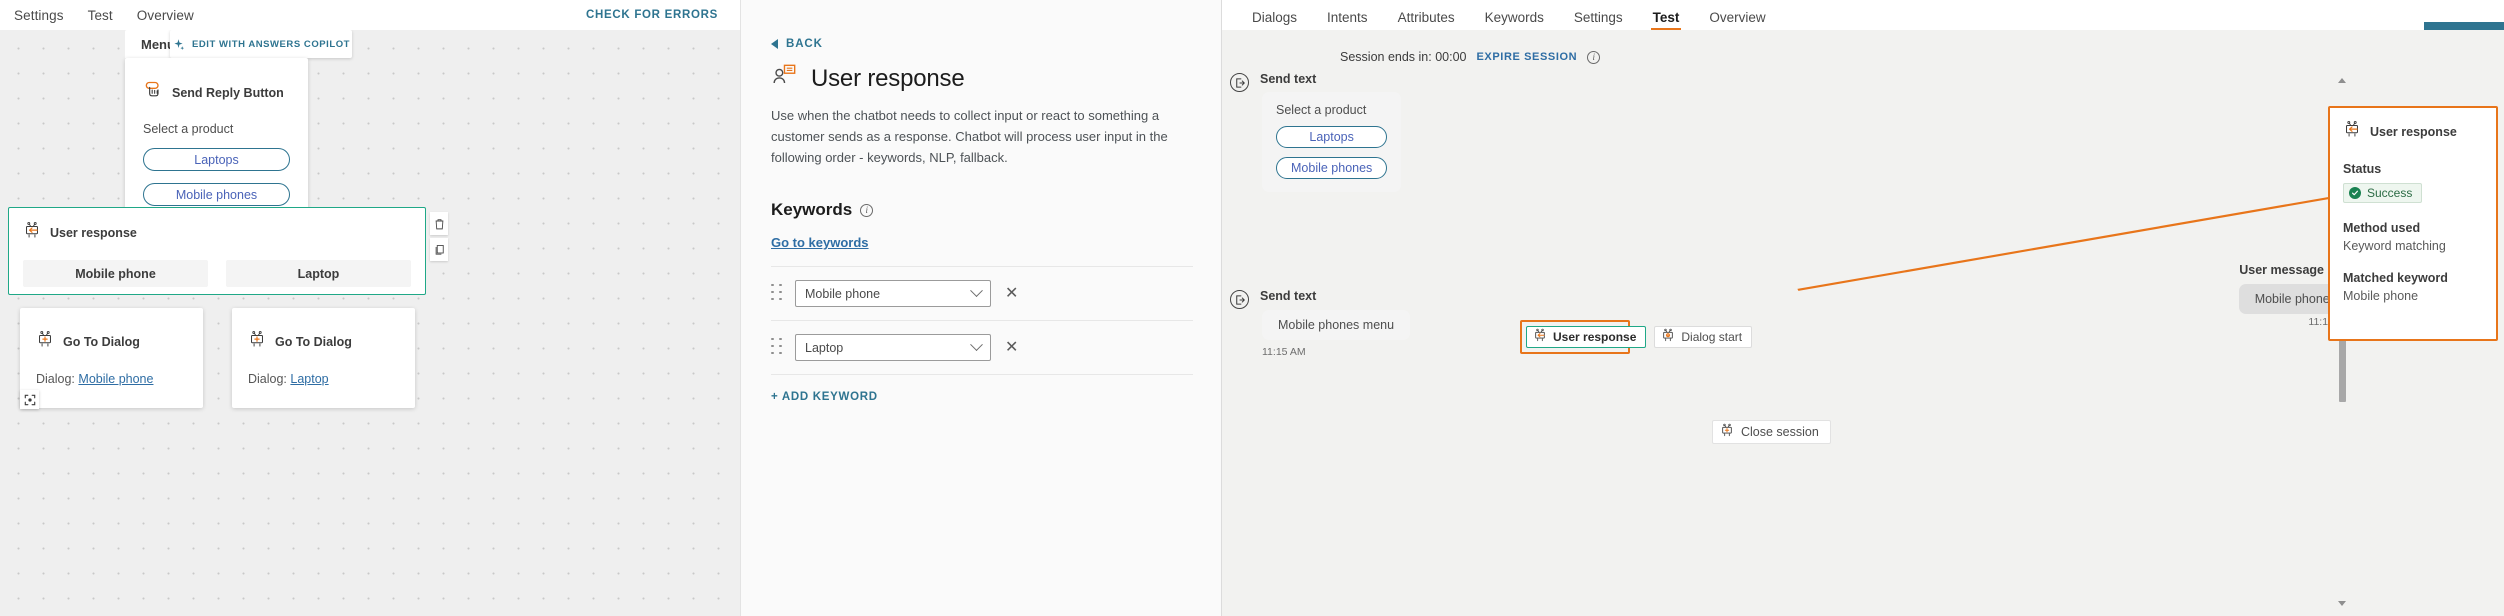  Describe the element at coordinates (2395, 278) in the screenshot. I see `matched-keyword-label: Matched keyword` at that location.